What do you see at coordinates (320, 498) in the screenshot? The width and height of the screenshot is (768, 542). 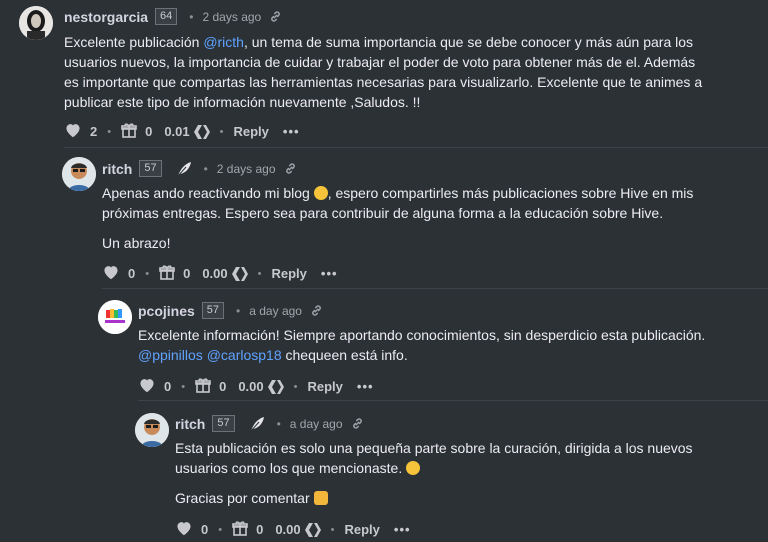 I see `thumbs-up-emoji-icon` at bounding box center [320, 498].